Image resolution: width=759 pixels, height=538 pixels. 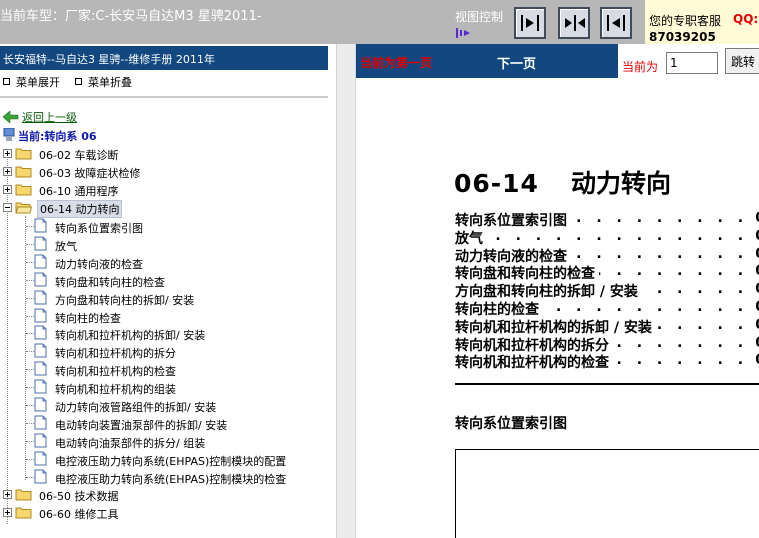 I want to click on tree-leaf-item: 放气, so click(x=165, y=244).